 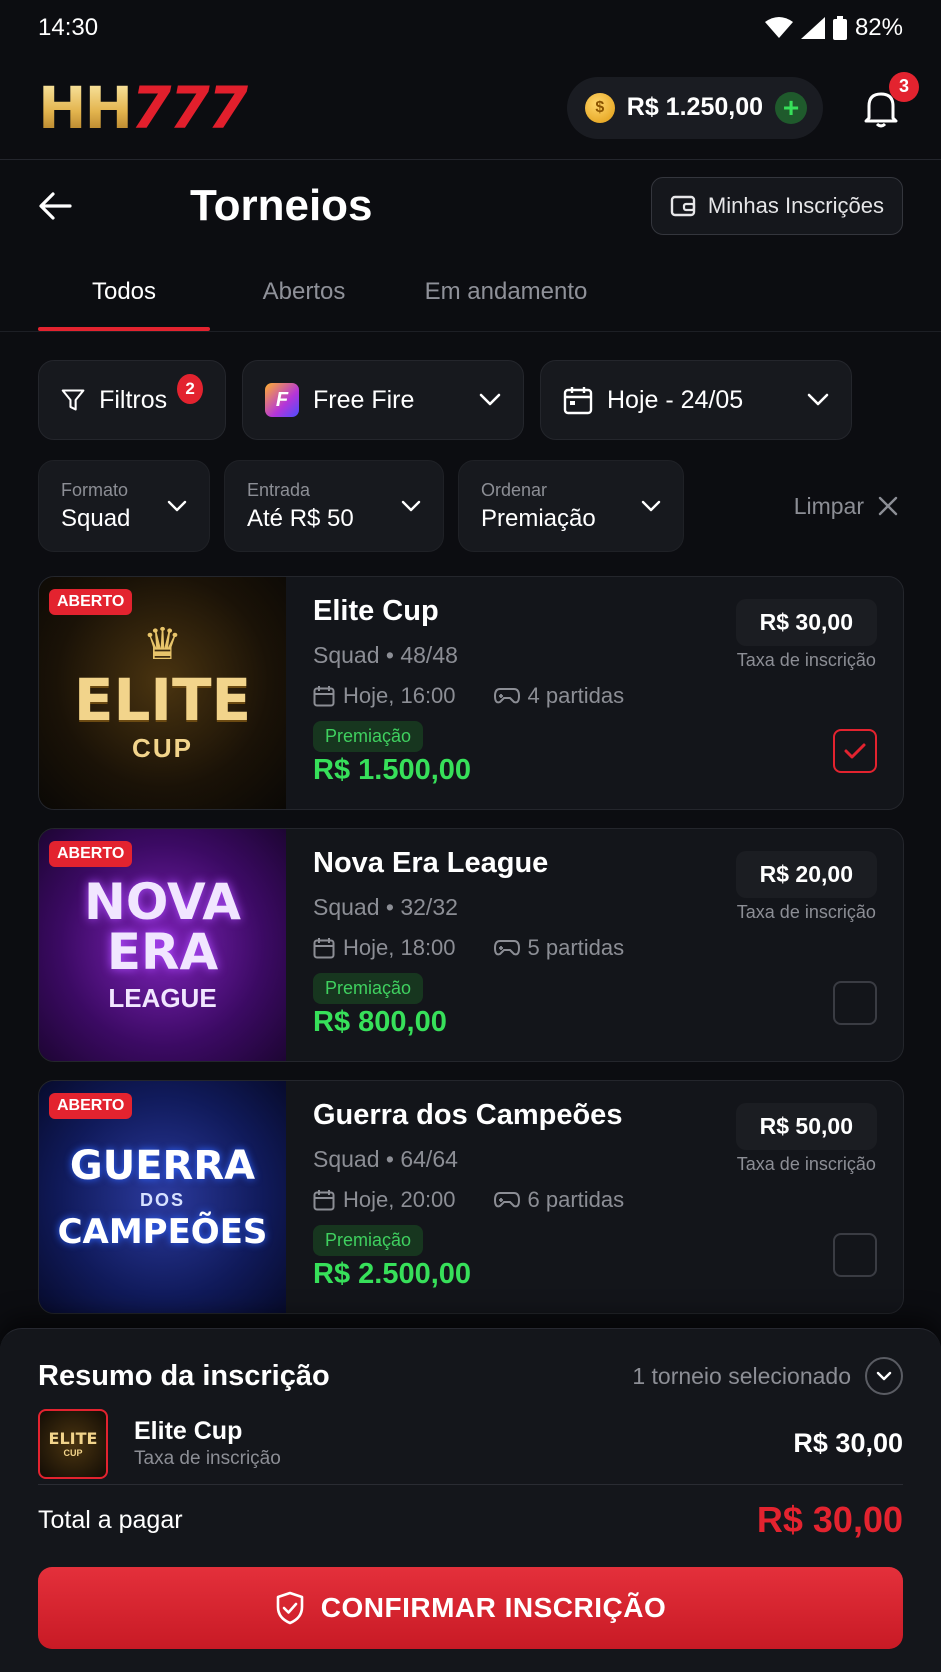 What do you see at coordinates (683, 206) in the screenshot?
I see `wallet-icon` at bounding box center [683, 206].